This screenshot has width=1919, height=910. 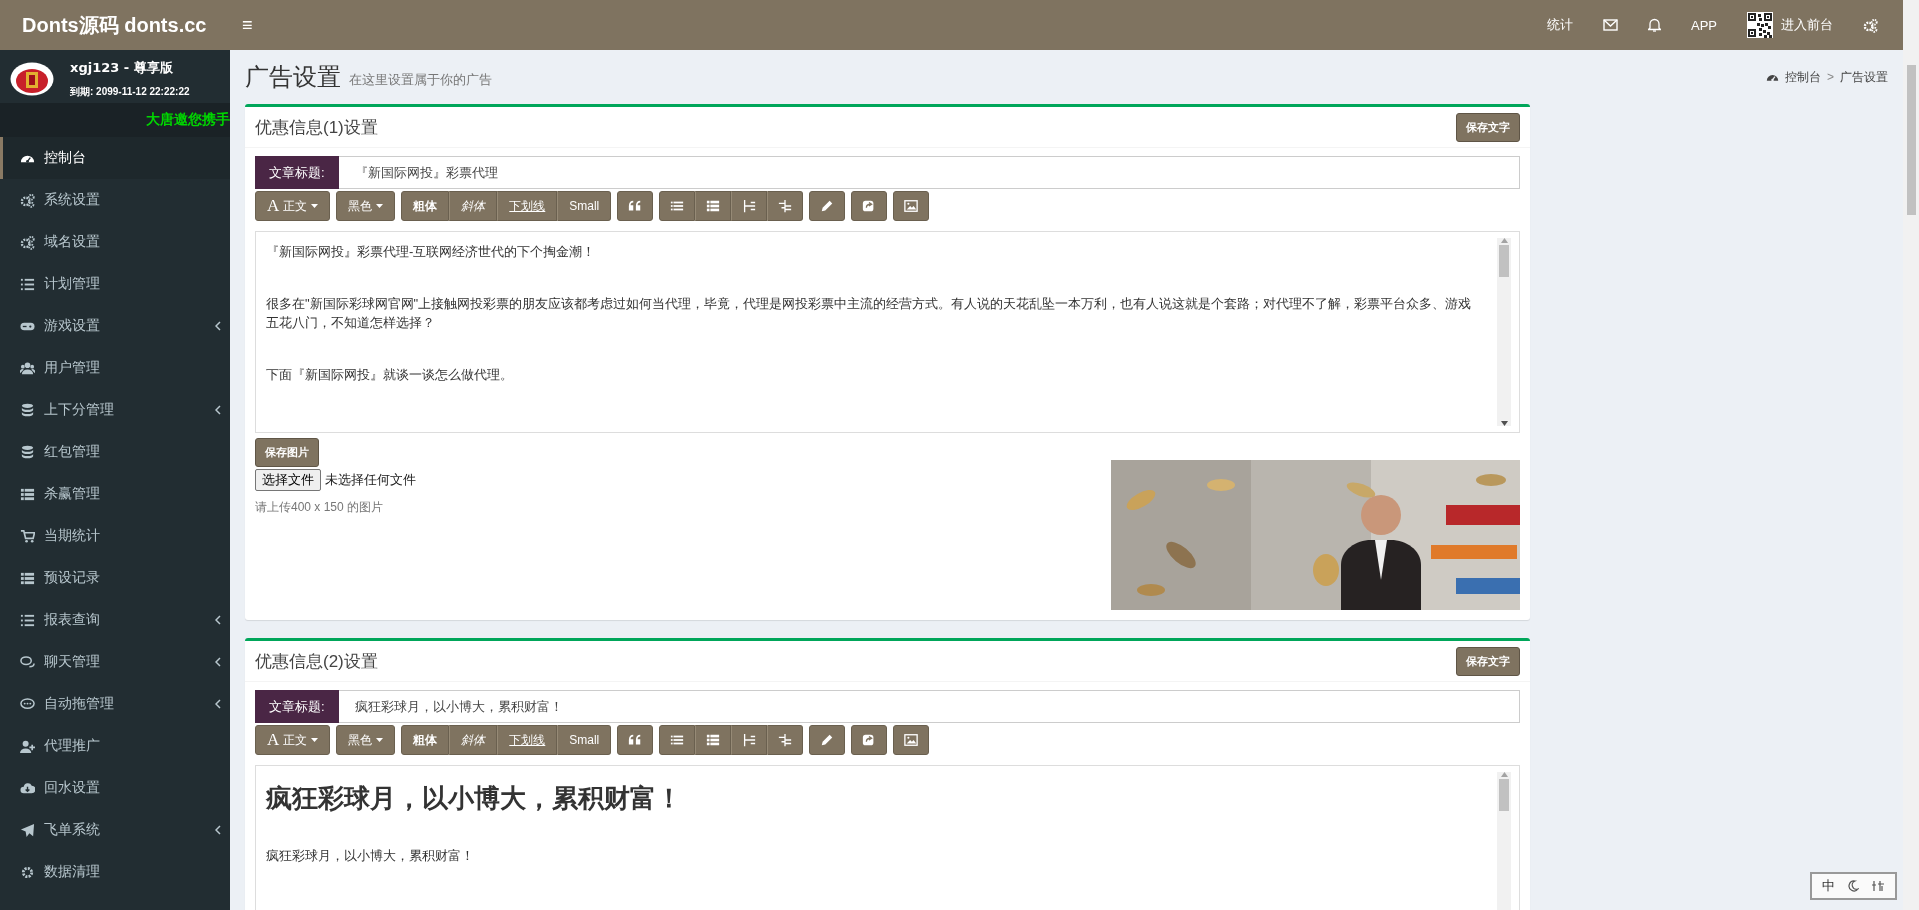 What do you see at coordinates (115, 242) in the screenshot?
I see `sidebar-item: 域名设置` at bounding box center [115, 242].